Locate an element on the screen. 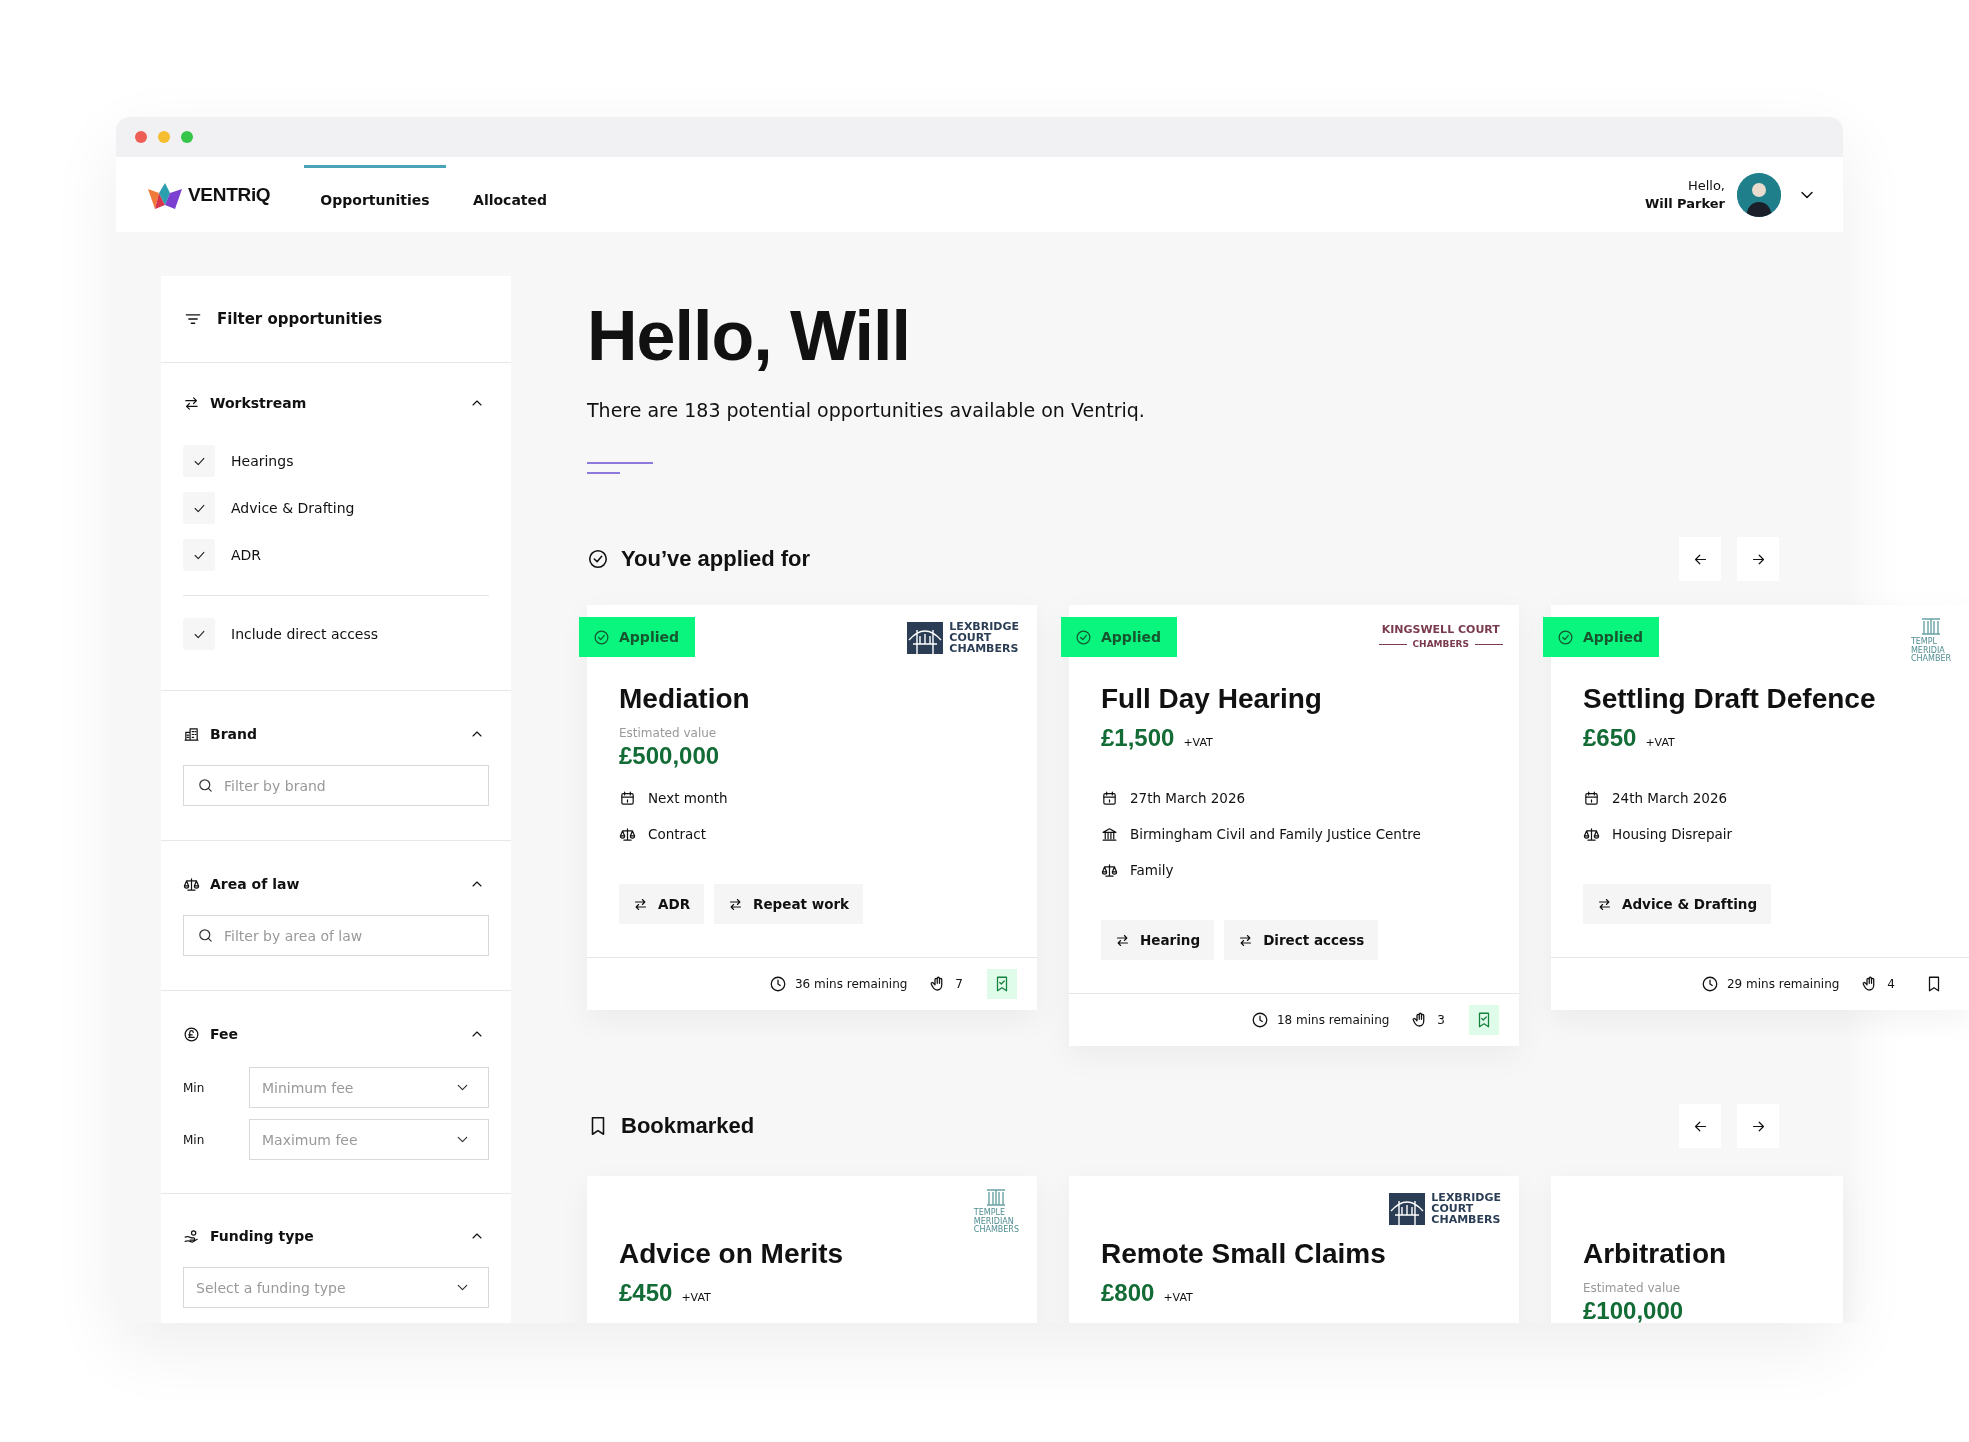 The width and height of the screenshot is (1969, 1442). card-title: Advice on Merits is located at coordinates (732, 1254).